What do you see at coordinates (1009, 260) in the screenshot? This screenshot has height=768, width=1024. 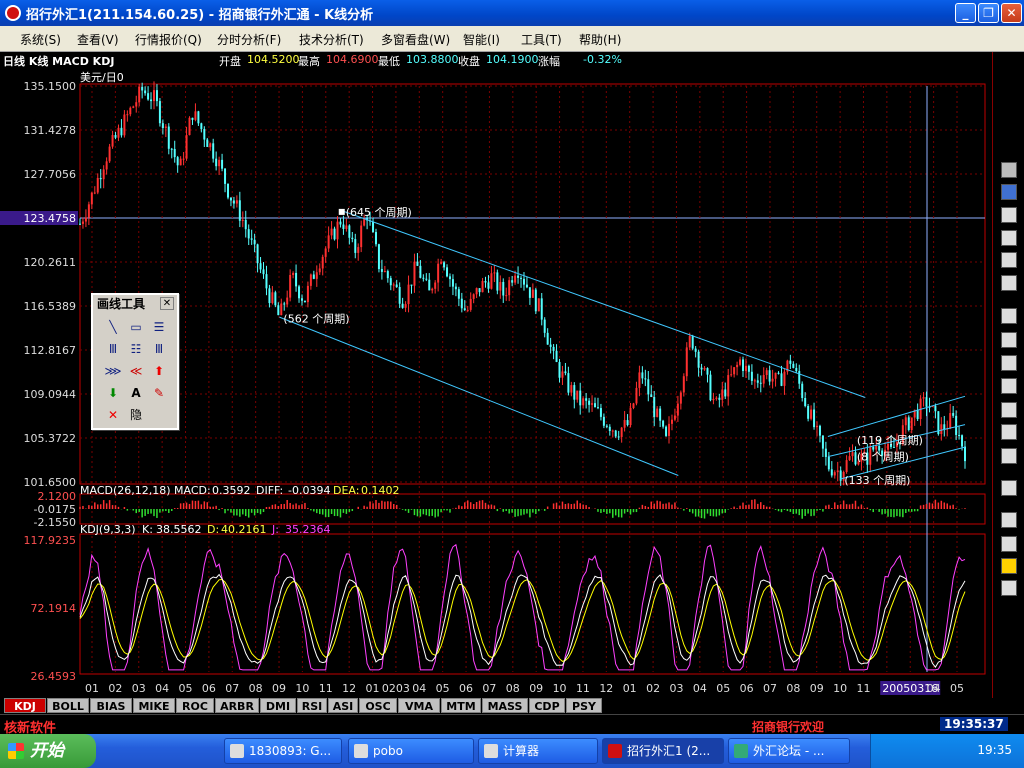 I see `list-icon` at bounding box center [1009, 260].